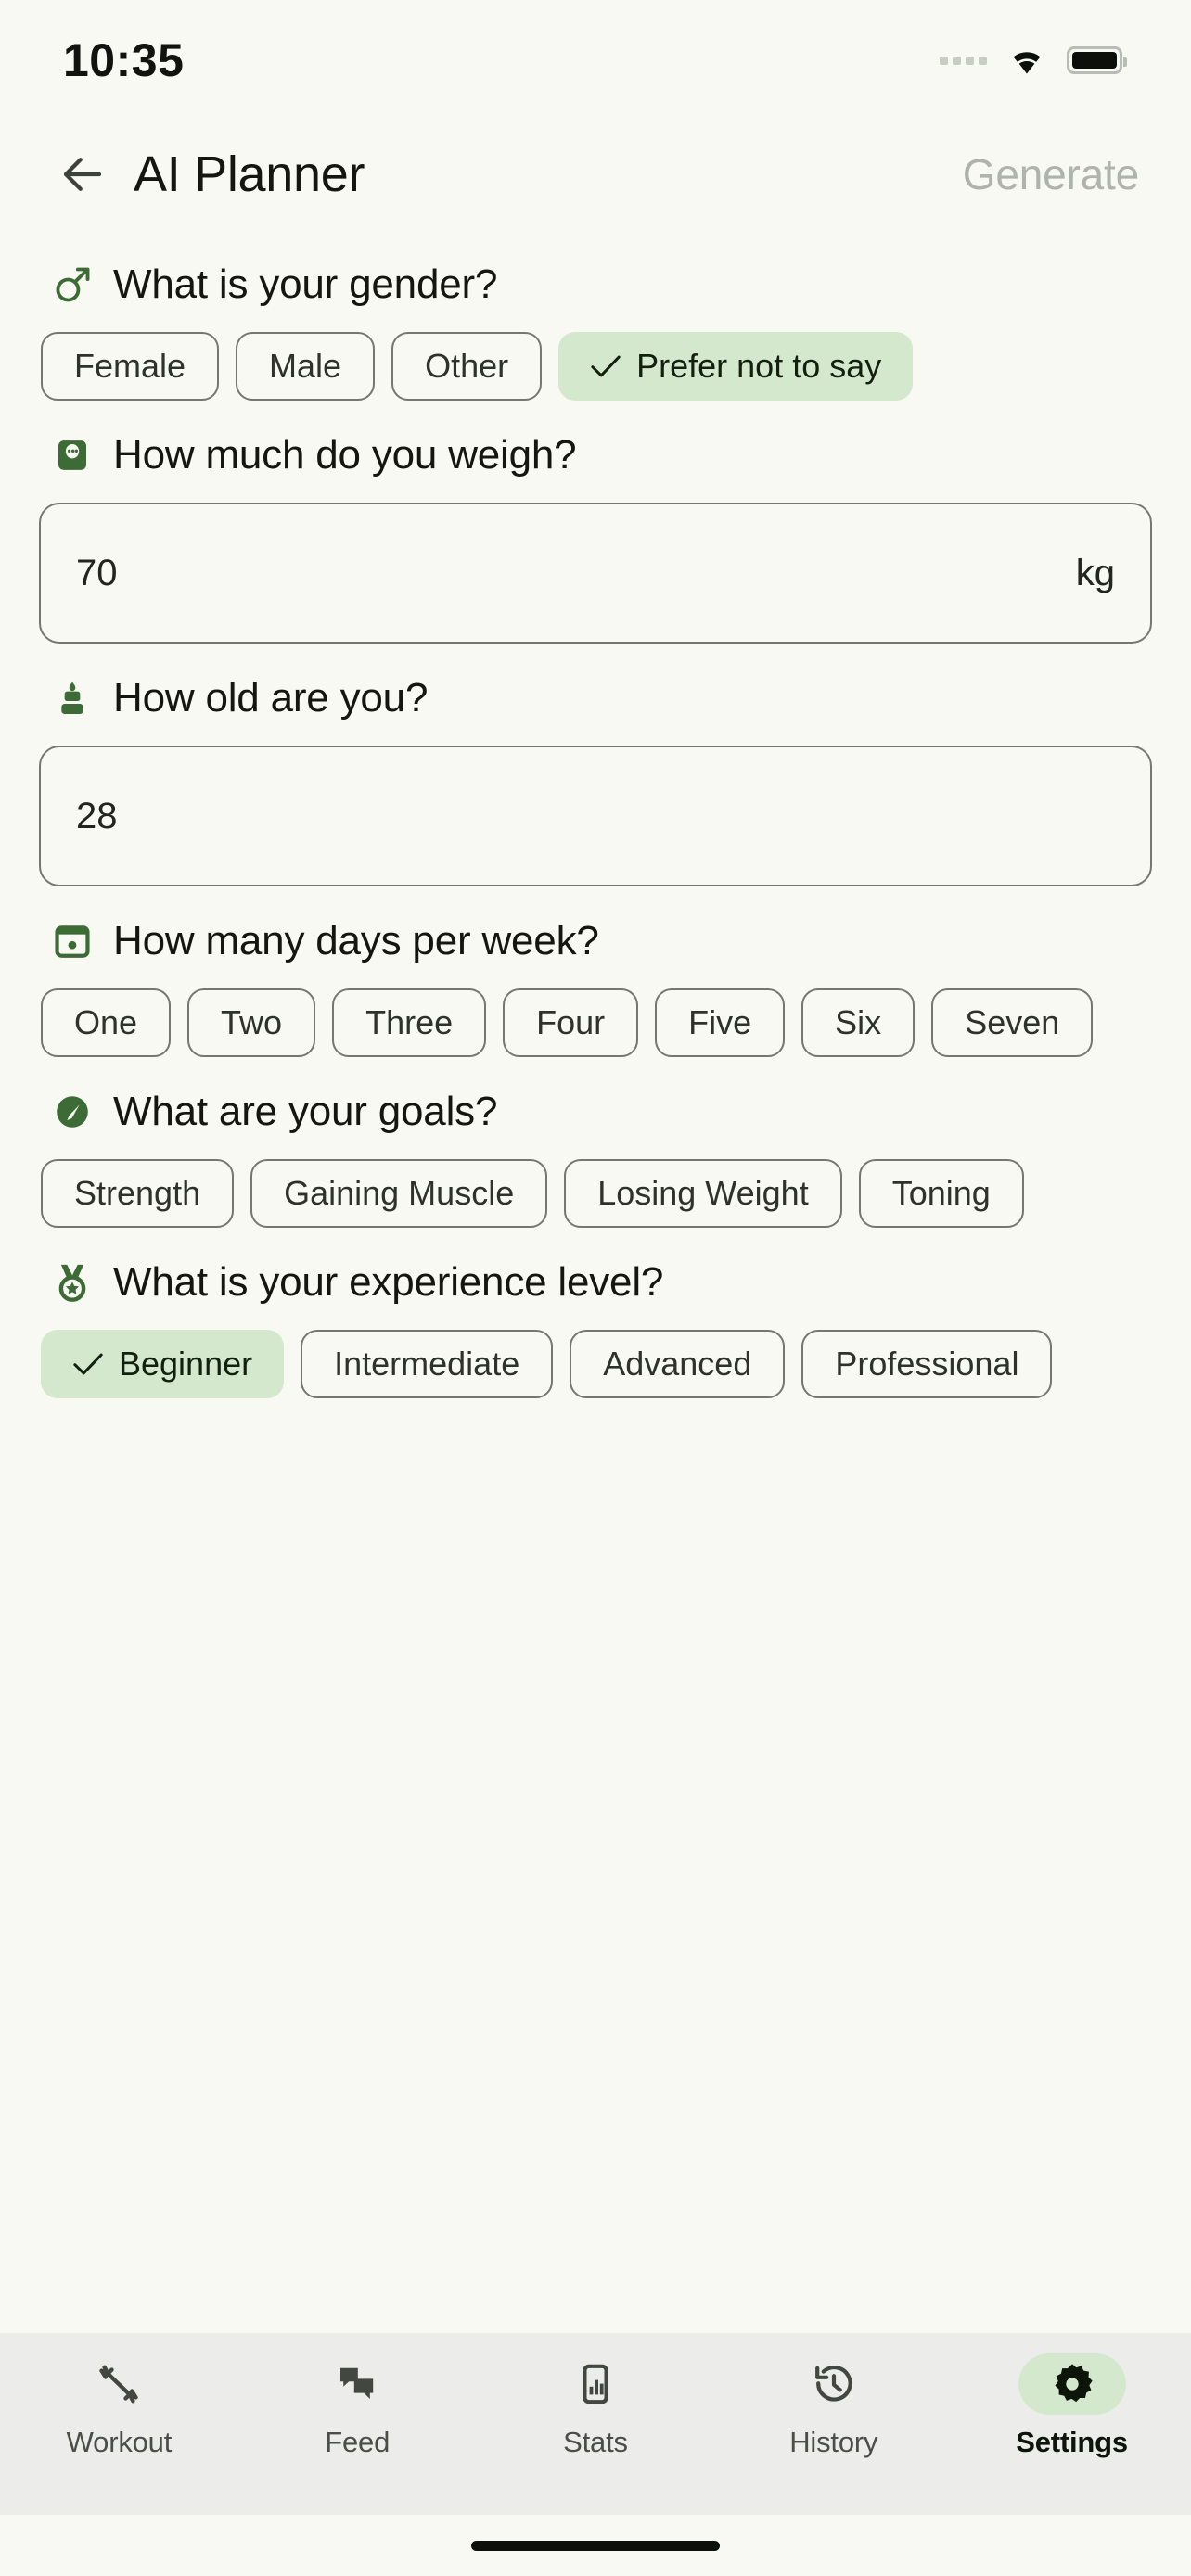 The height and width of the screenshot is (2576, 1191). What do you see at coordinates (83, 174) in the screenshot?
I see `back-arrow-icon` at bounding box center [83, 174].